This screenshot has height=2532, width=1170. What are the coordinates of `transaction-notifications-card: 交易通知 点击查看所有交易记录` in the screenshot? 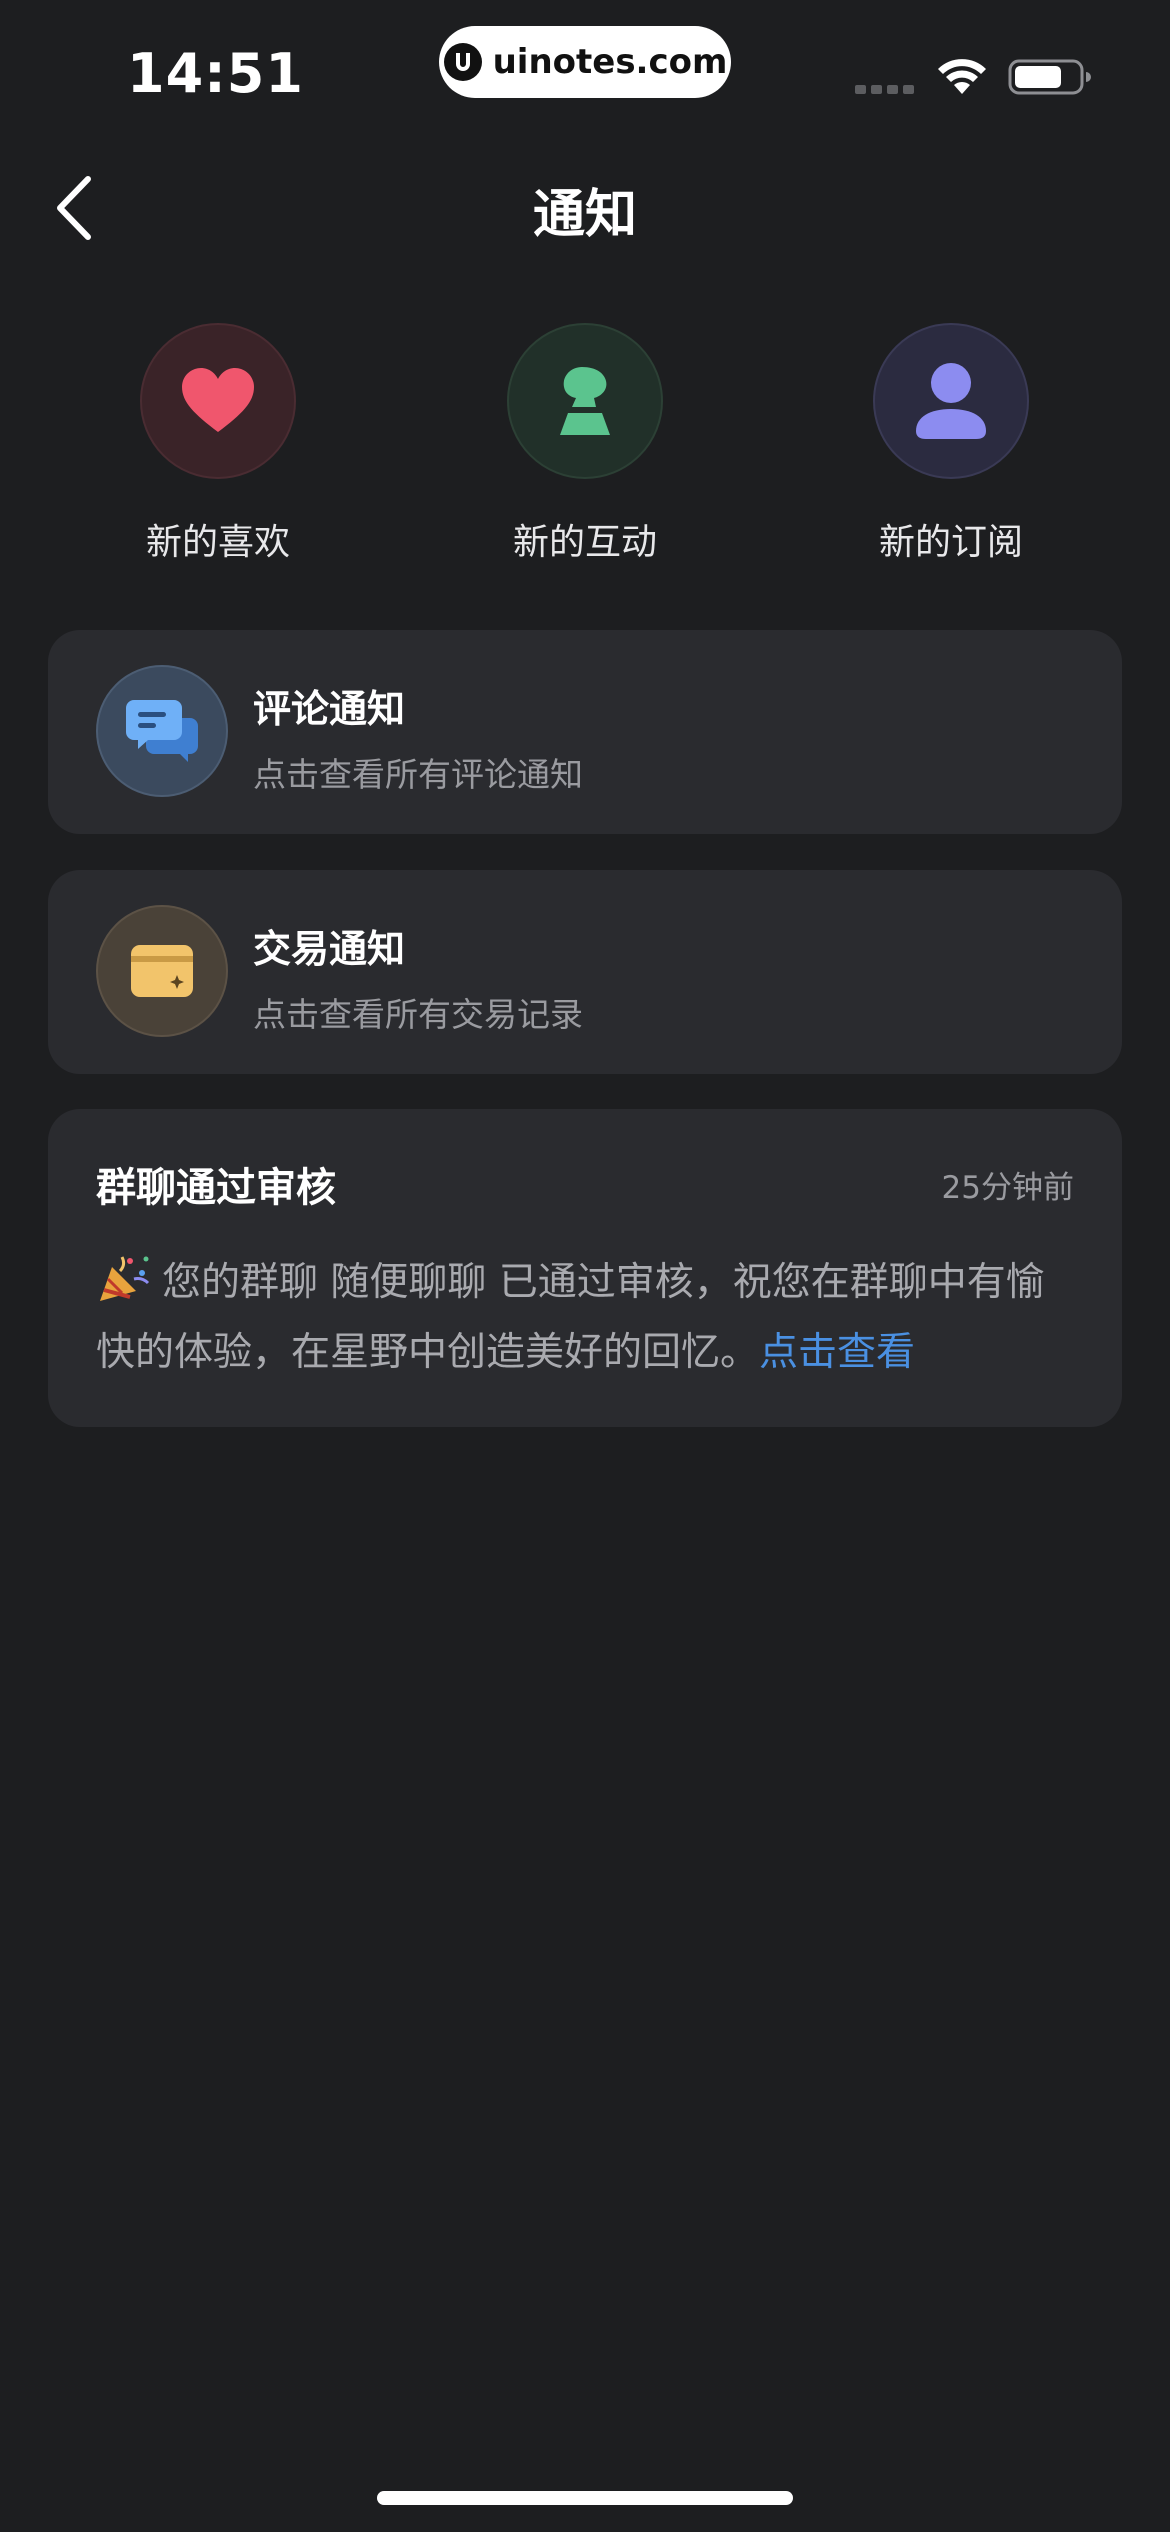 It's located at (585, 972).